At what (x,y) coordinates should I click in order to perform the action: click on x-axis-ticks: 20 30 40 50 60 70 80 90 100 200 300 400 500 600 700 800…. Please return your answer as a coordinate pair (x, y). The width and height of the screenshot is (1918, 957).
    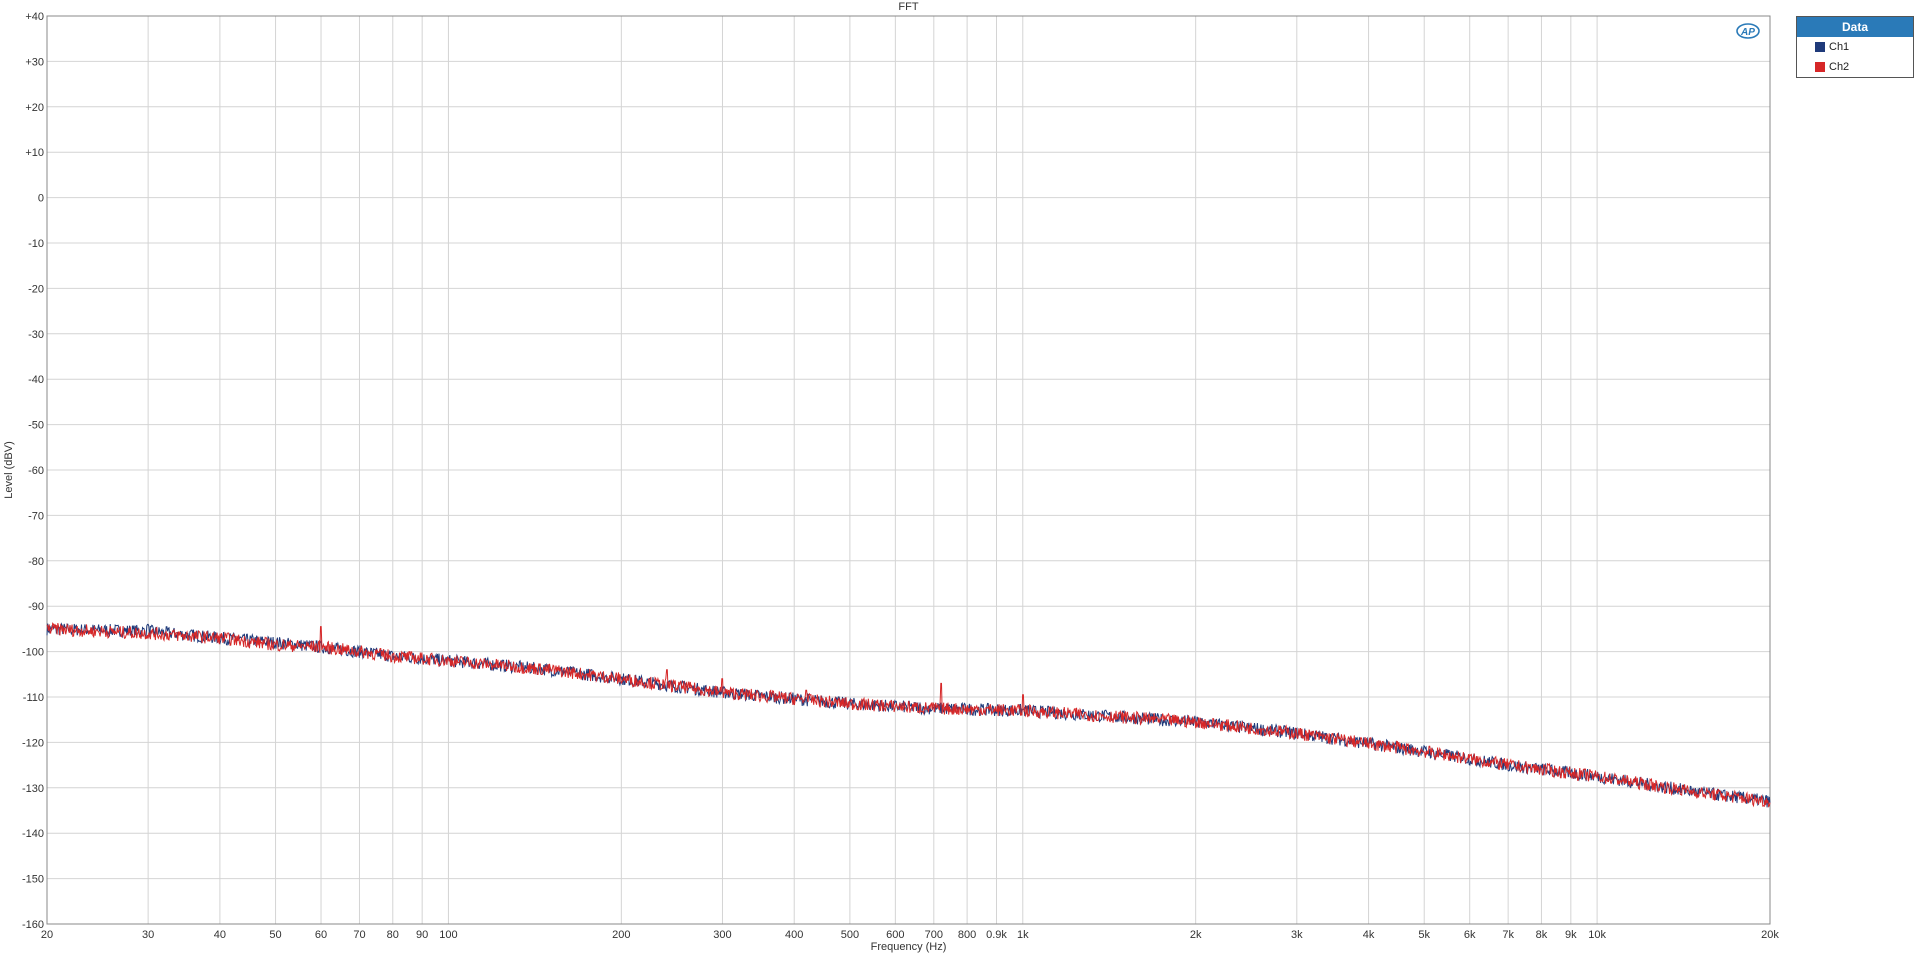
    Looking at the image, I should click on (910, 935).